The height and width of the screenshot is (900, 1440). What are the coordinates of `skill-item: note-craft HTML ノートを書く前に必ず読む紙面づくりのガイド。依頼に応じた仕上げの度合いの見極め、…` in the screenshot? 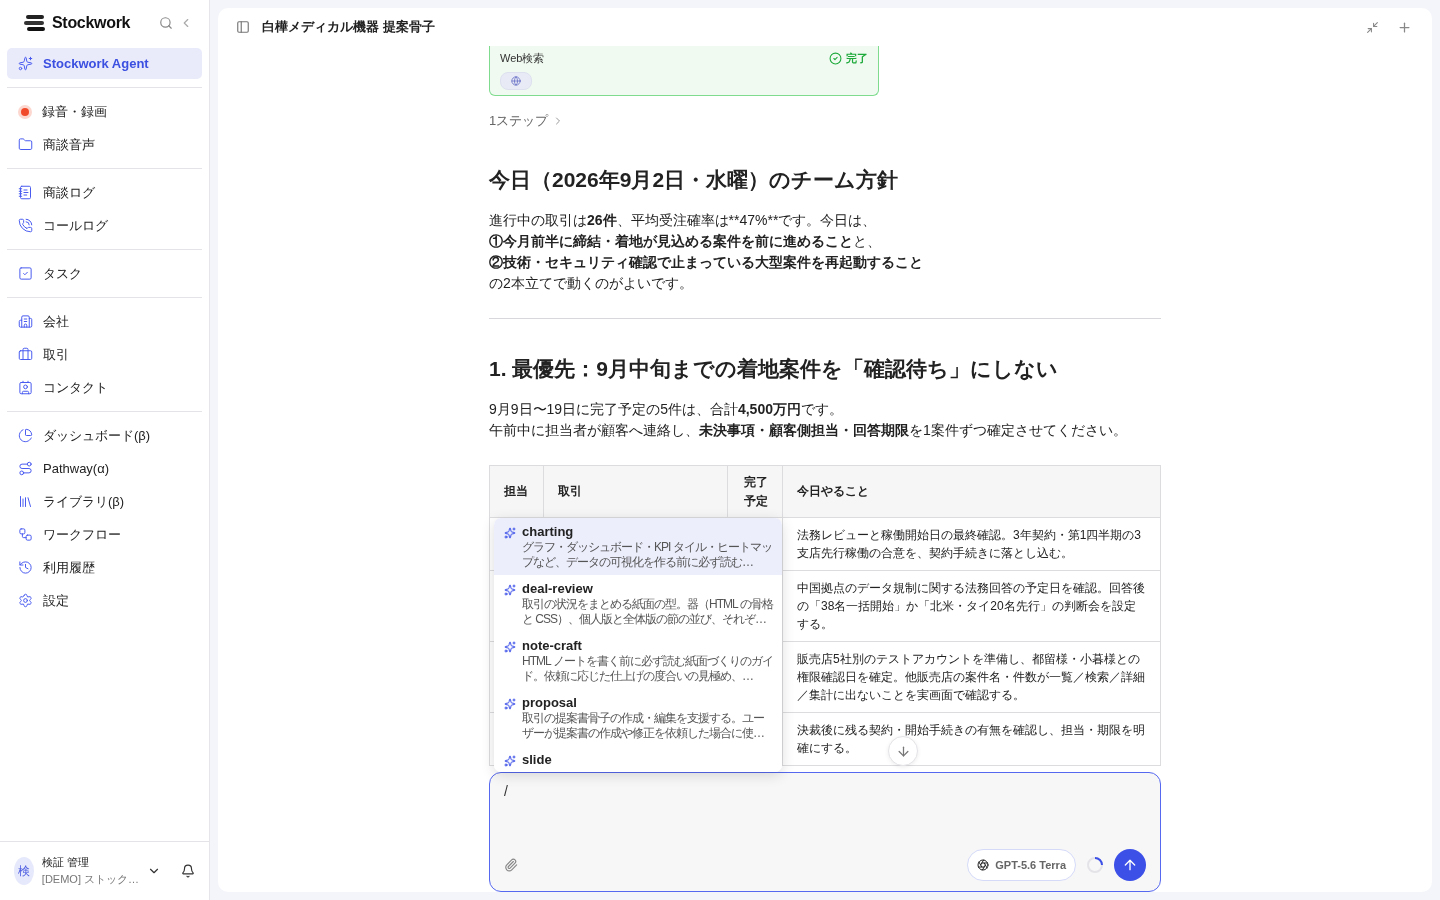 It's located at (638, 660).